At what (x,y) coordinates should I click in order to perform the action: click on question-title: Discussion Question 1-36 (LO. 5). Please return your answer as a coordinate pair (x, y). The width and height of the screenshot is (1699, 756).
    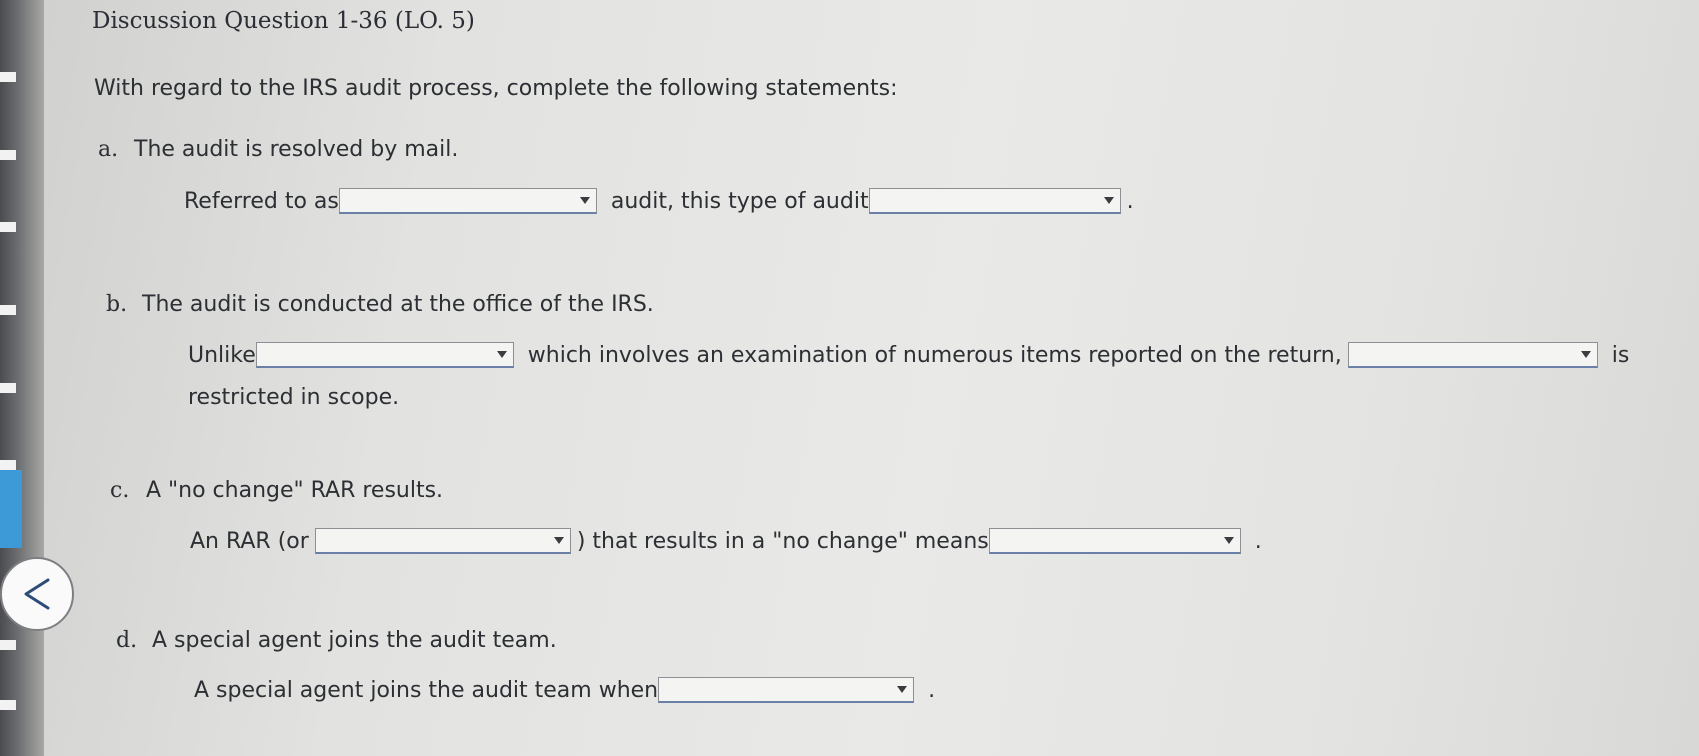
    Looking at the image, I should click on (283, 21).